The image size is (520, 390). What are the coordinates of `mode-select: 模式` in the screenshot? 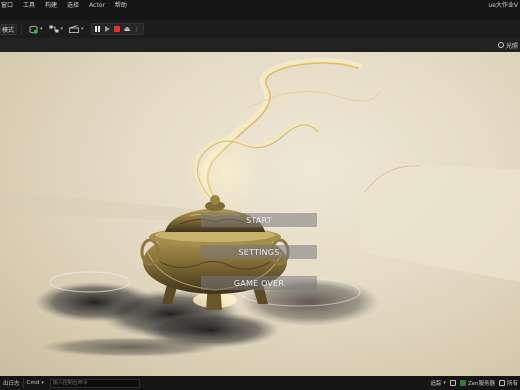 It's located at (8, 29).